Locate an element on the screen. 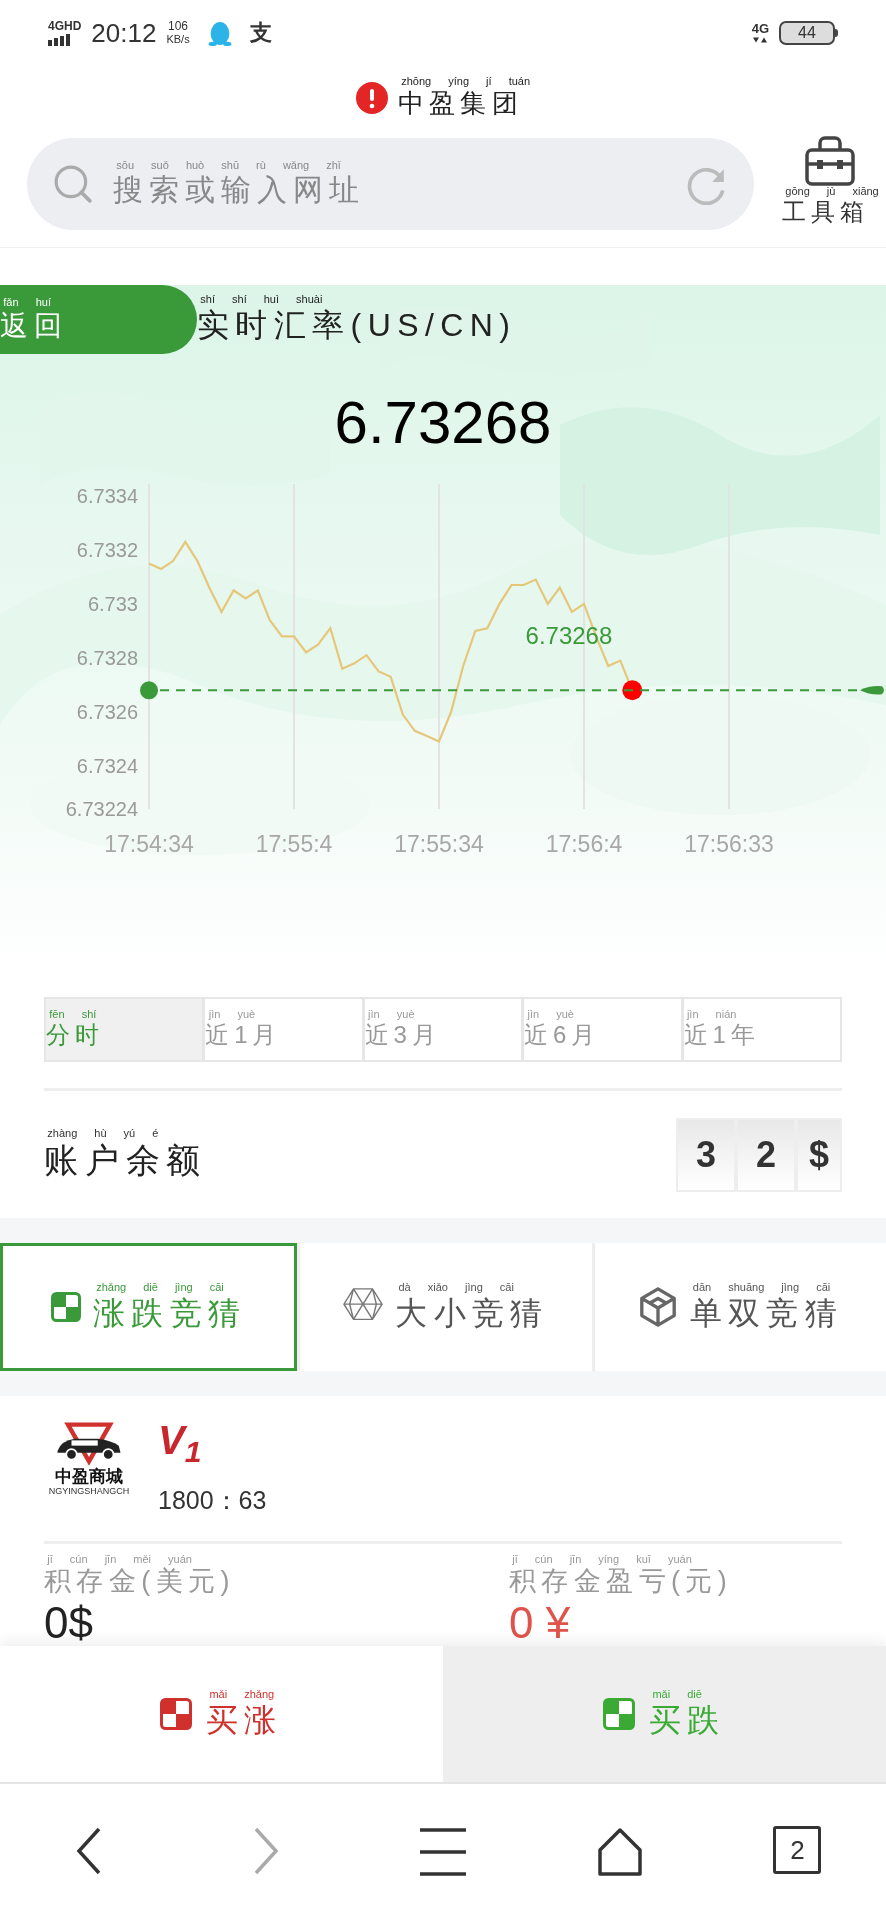  data-arrows-icon is located at coordinates (760, 40).